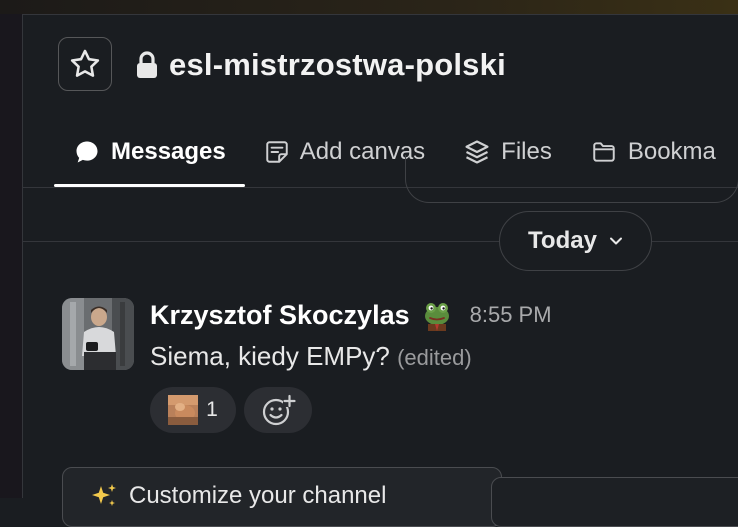 The height and width of the screenshot is (527, 738). Describe the element at coordinates (571, 179) in the screenshot. I see `previous-message-pill` at that location.